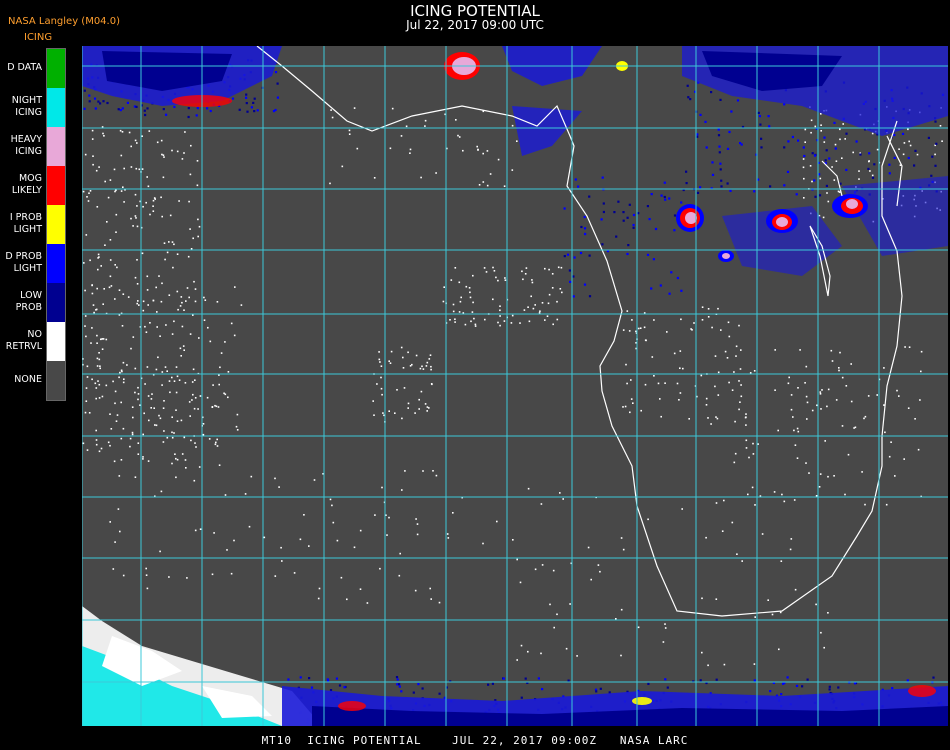 This screenshot has height=750, width=950. I want to click on legend-swatch, so click(56, 146).